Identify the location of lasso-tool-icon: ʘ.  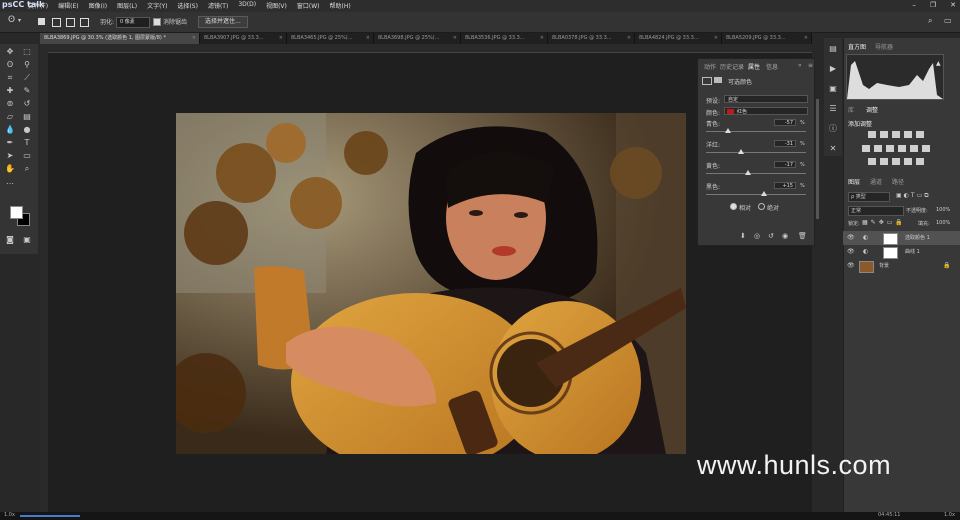
(10, 65).